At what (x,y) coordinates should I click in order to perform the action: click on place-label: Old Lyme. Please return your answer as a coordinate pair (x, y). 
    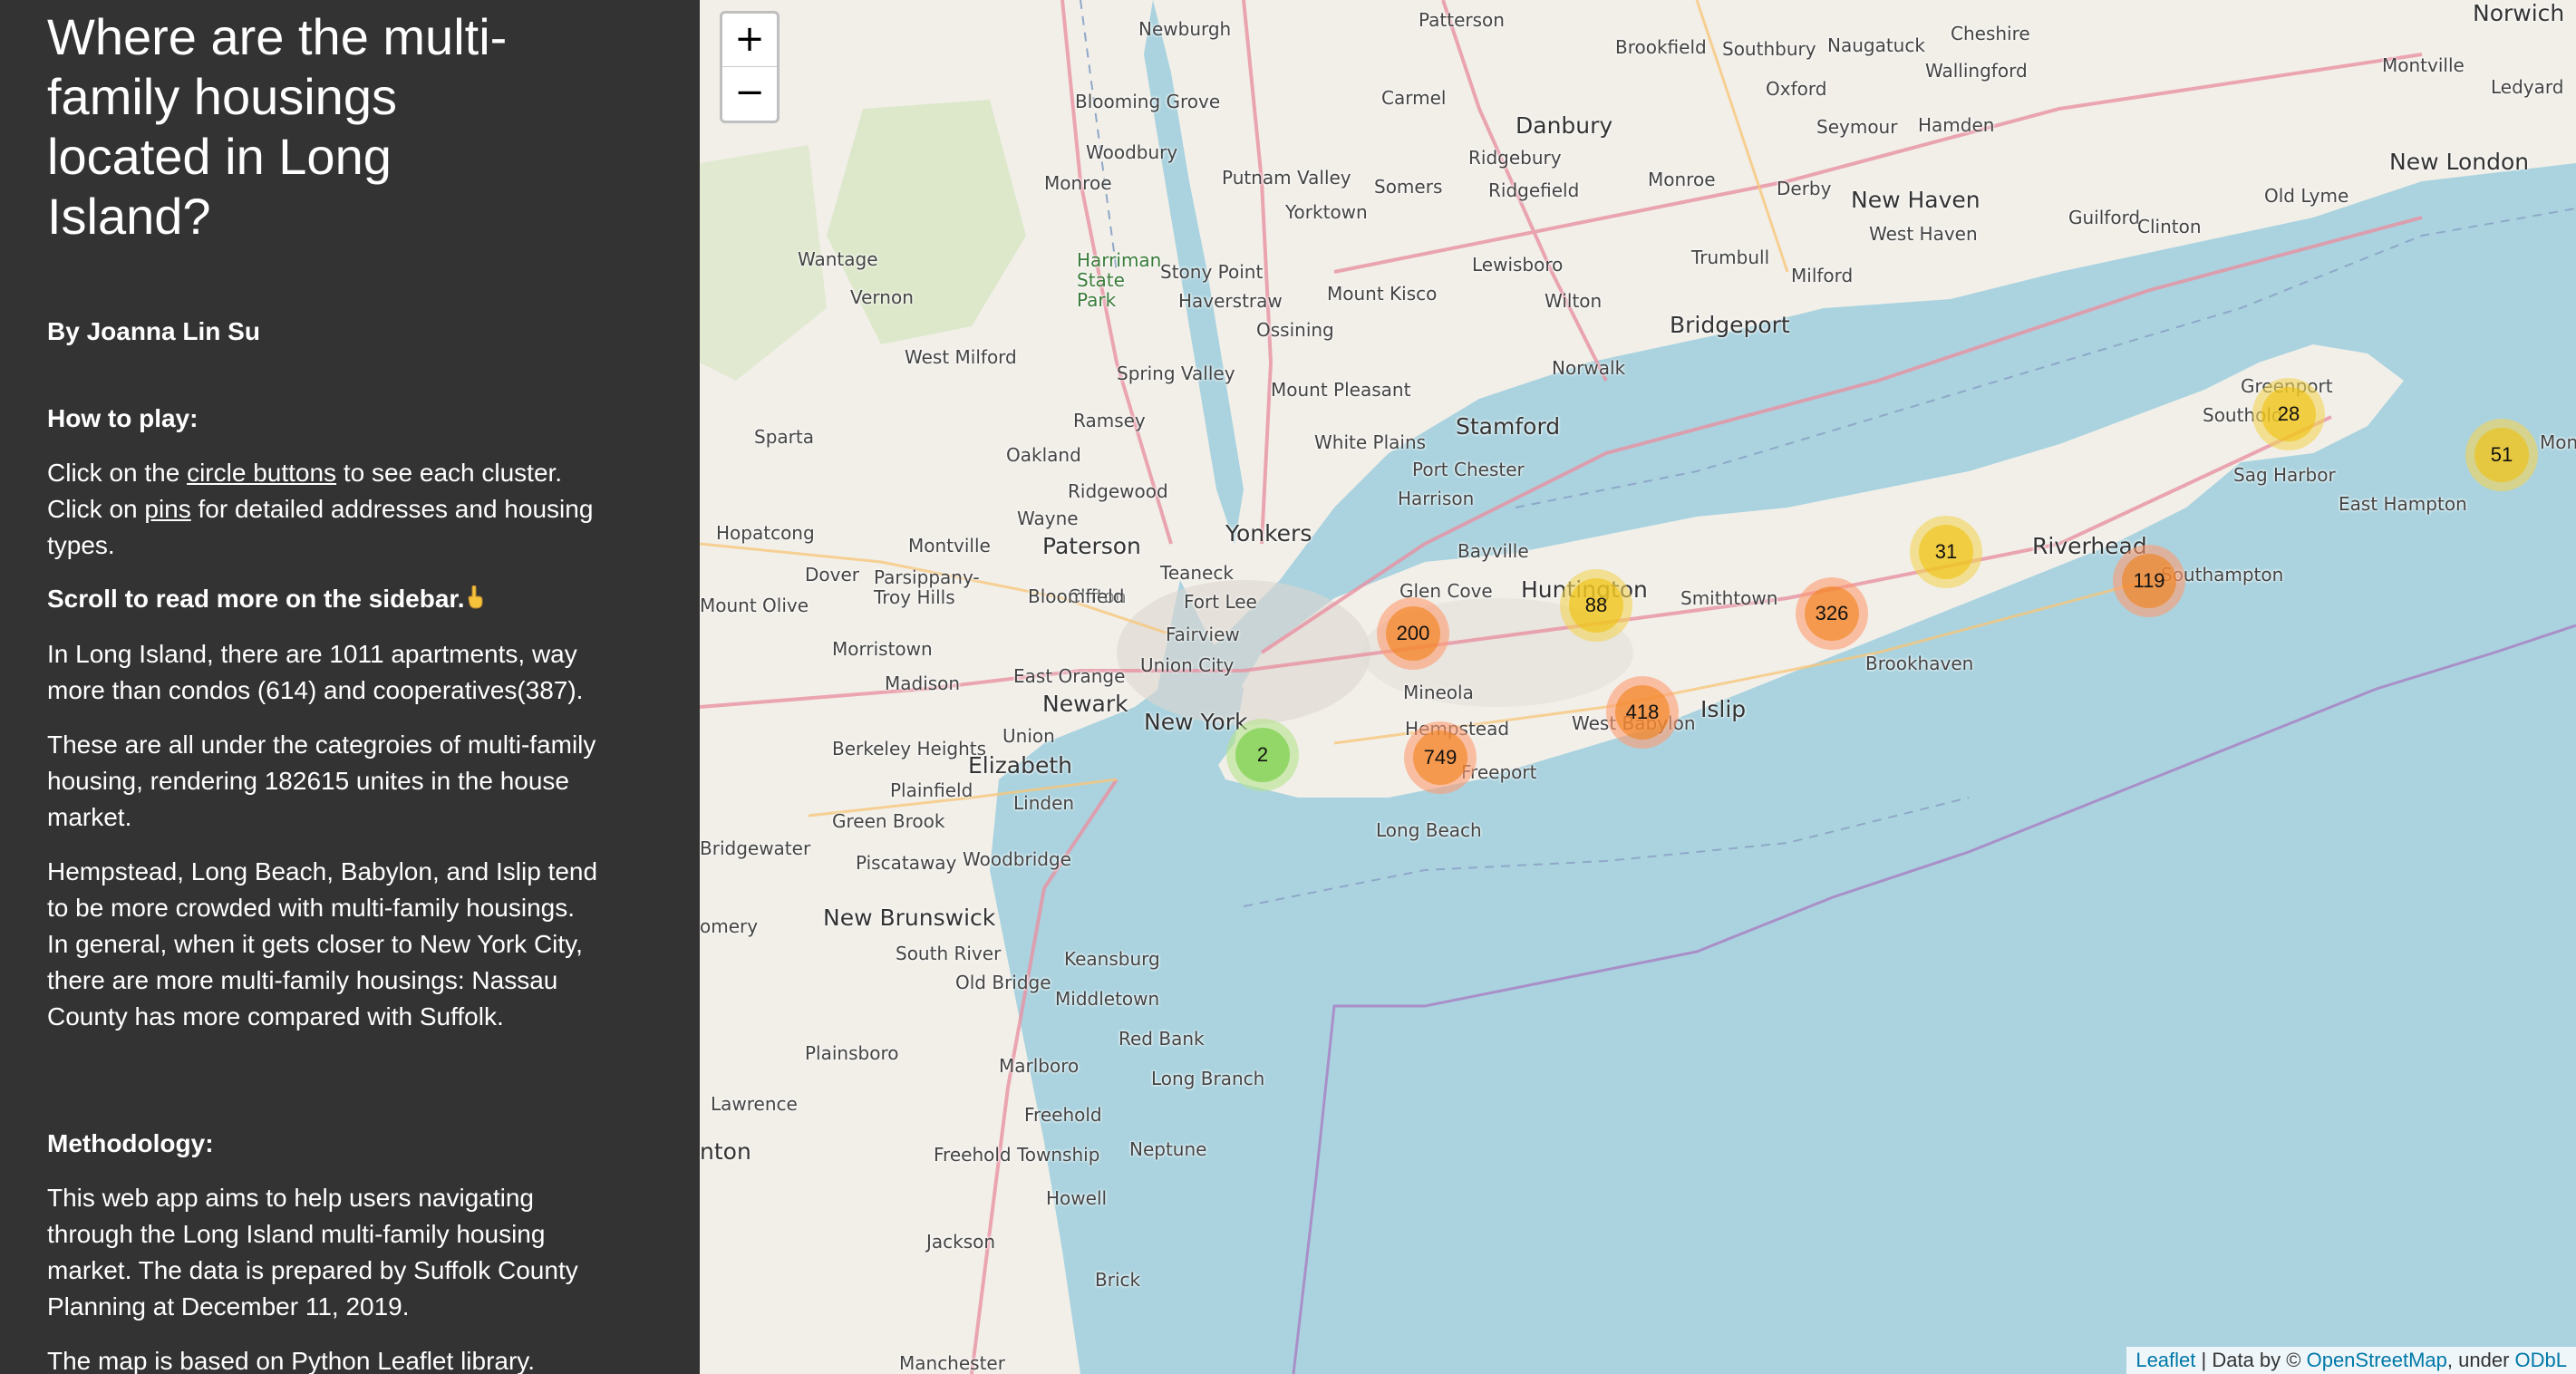
    Looking at the image, I should click on (2306, 196).